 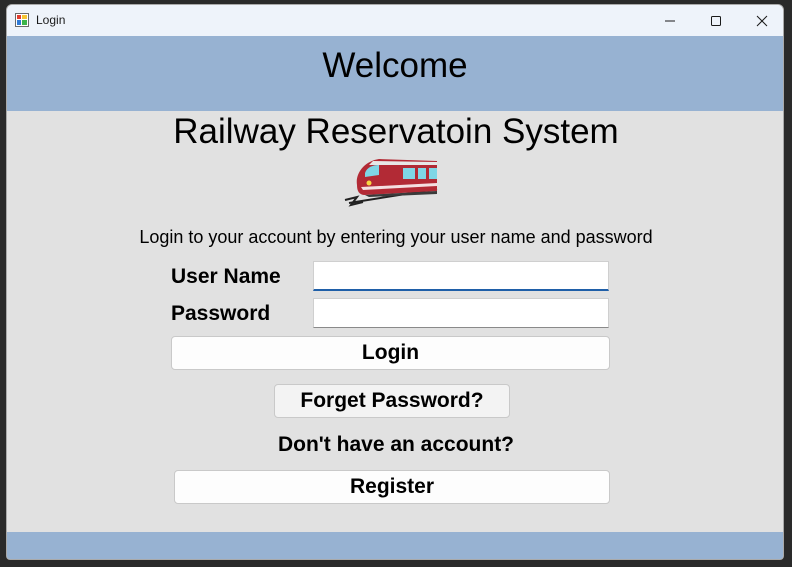 What do you see at coordinates (396, 444) in the screenshot?
I see `no-account-text: Don't have an account?` at bounding box center [396, 444].